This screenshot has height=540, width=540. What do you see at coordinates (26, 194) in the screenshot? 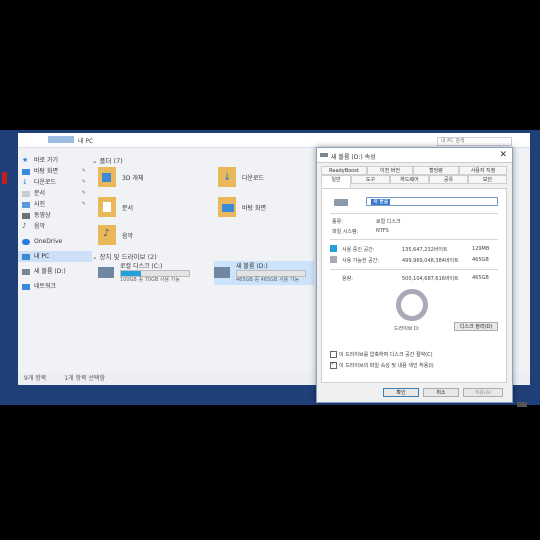
I see `document-icon` at bounding box center [26, 194].